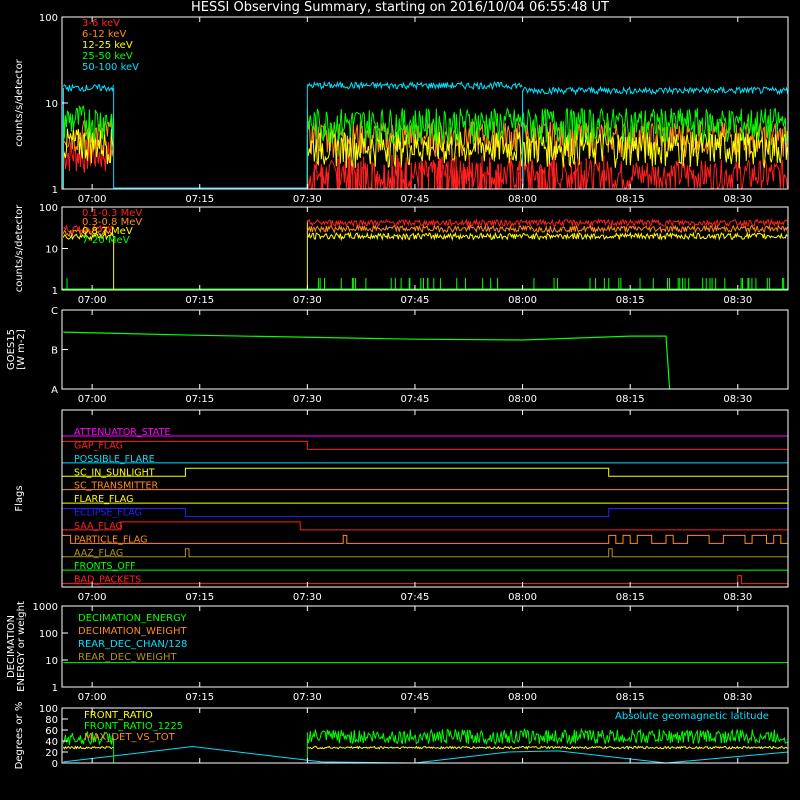 The height and width of the screenshot is (800, 800). What do you see at coordinates (54, 390) in the screenshot?
I see `y-tick-label: A` at bounding box center [54, 390].